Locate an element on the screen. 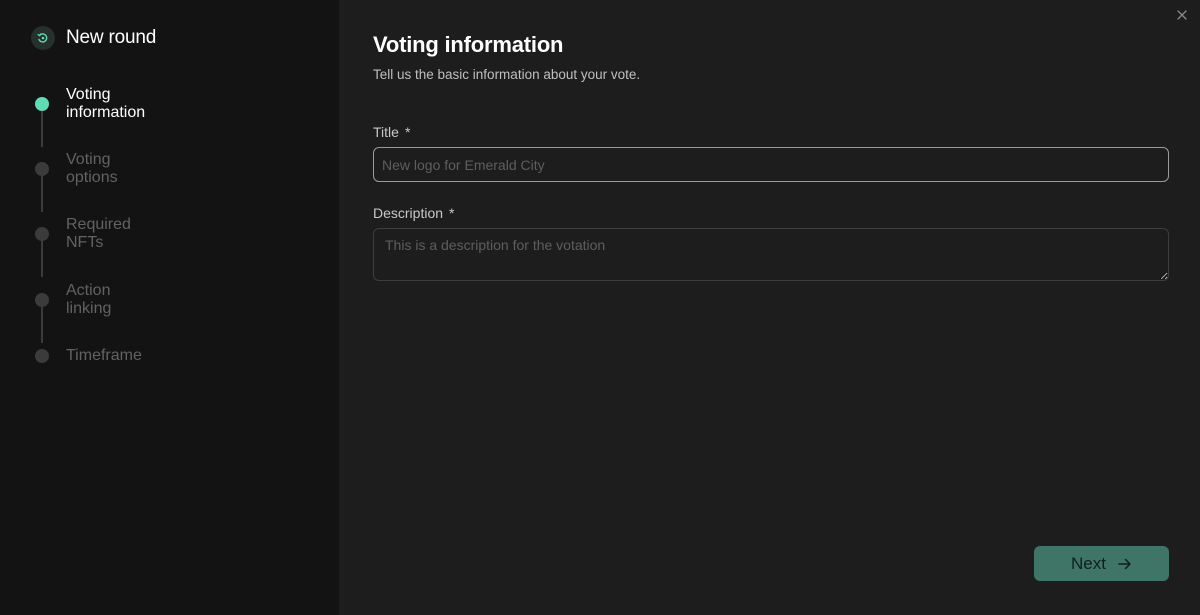 Image resolution: width=1200 pixels, height=615 pixels. sidebar-header: New round is located at coordinates (93, 38).